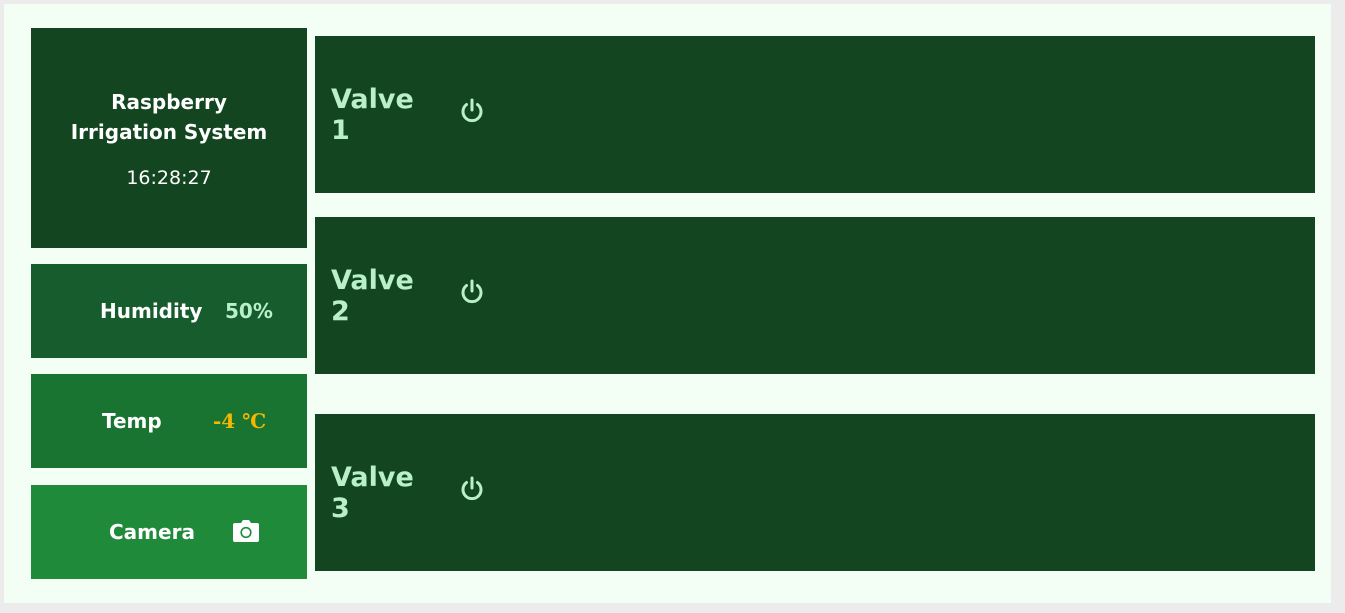 The width and height of the screenshot is (1345, 613). Describe the element at coordinates (152, 532) in the screenshot. I see `camera-label: Camera` at that location.